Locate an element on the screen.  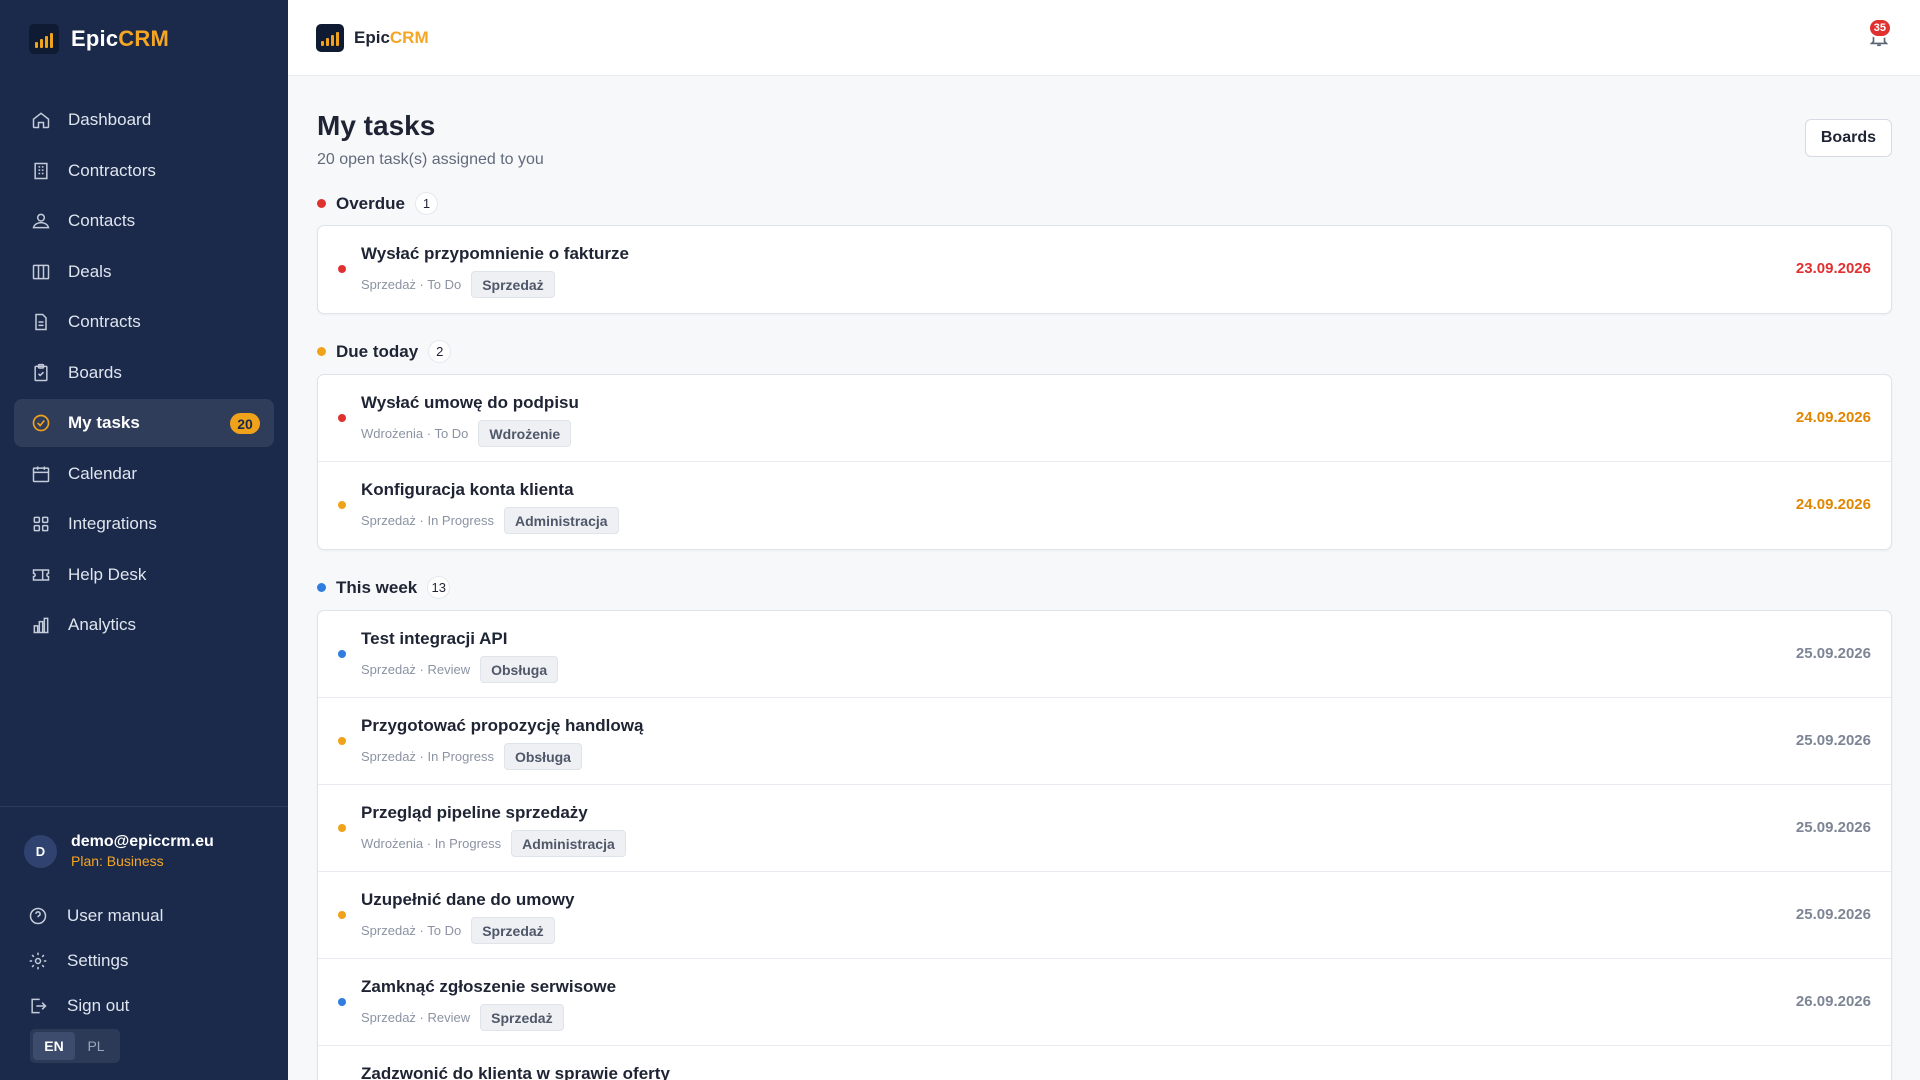
task-title: Konfiguracja konta klienta is located at coordinates (467, 489).